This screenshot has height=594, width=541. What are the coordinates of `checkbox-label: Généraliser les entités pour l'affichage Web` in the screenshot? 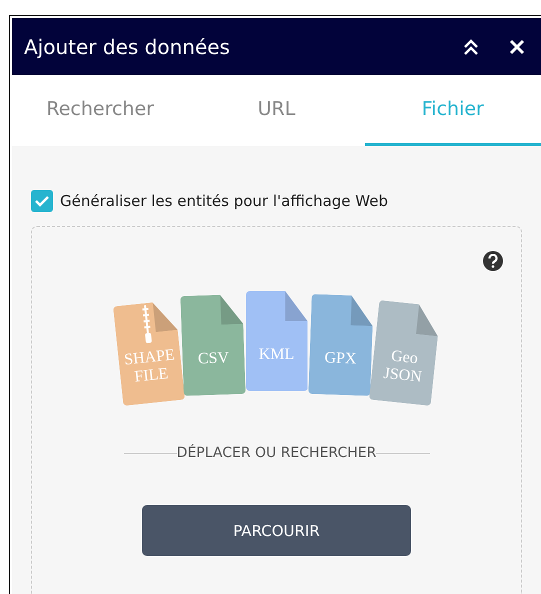 It's located at (224, 201).